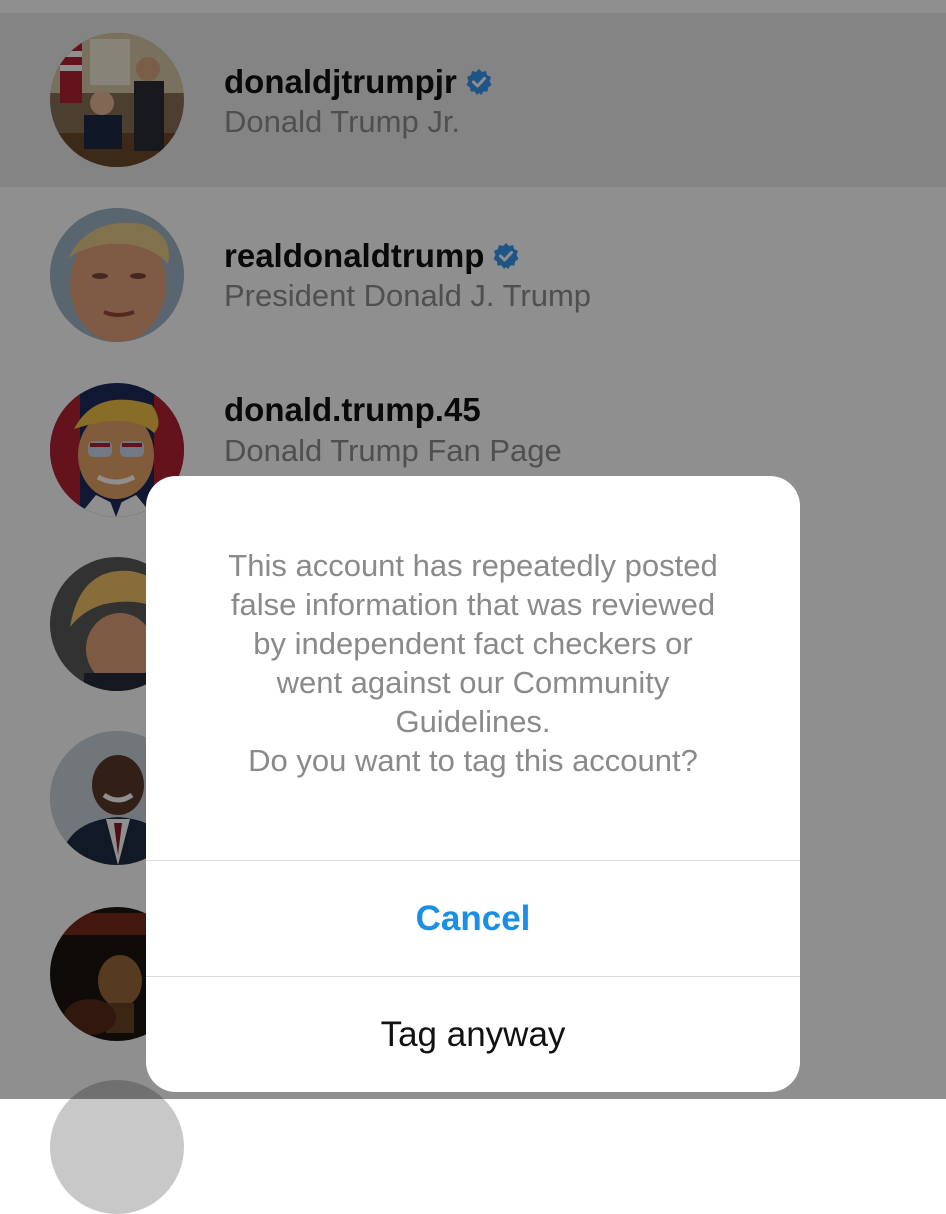  Describe the element at coordinates (473, 643) in the screenshot. I see `dialog-message-line: by independent fact checkers or` at that location.